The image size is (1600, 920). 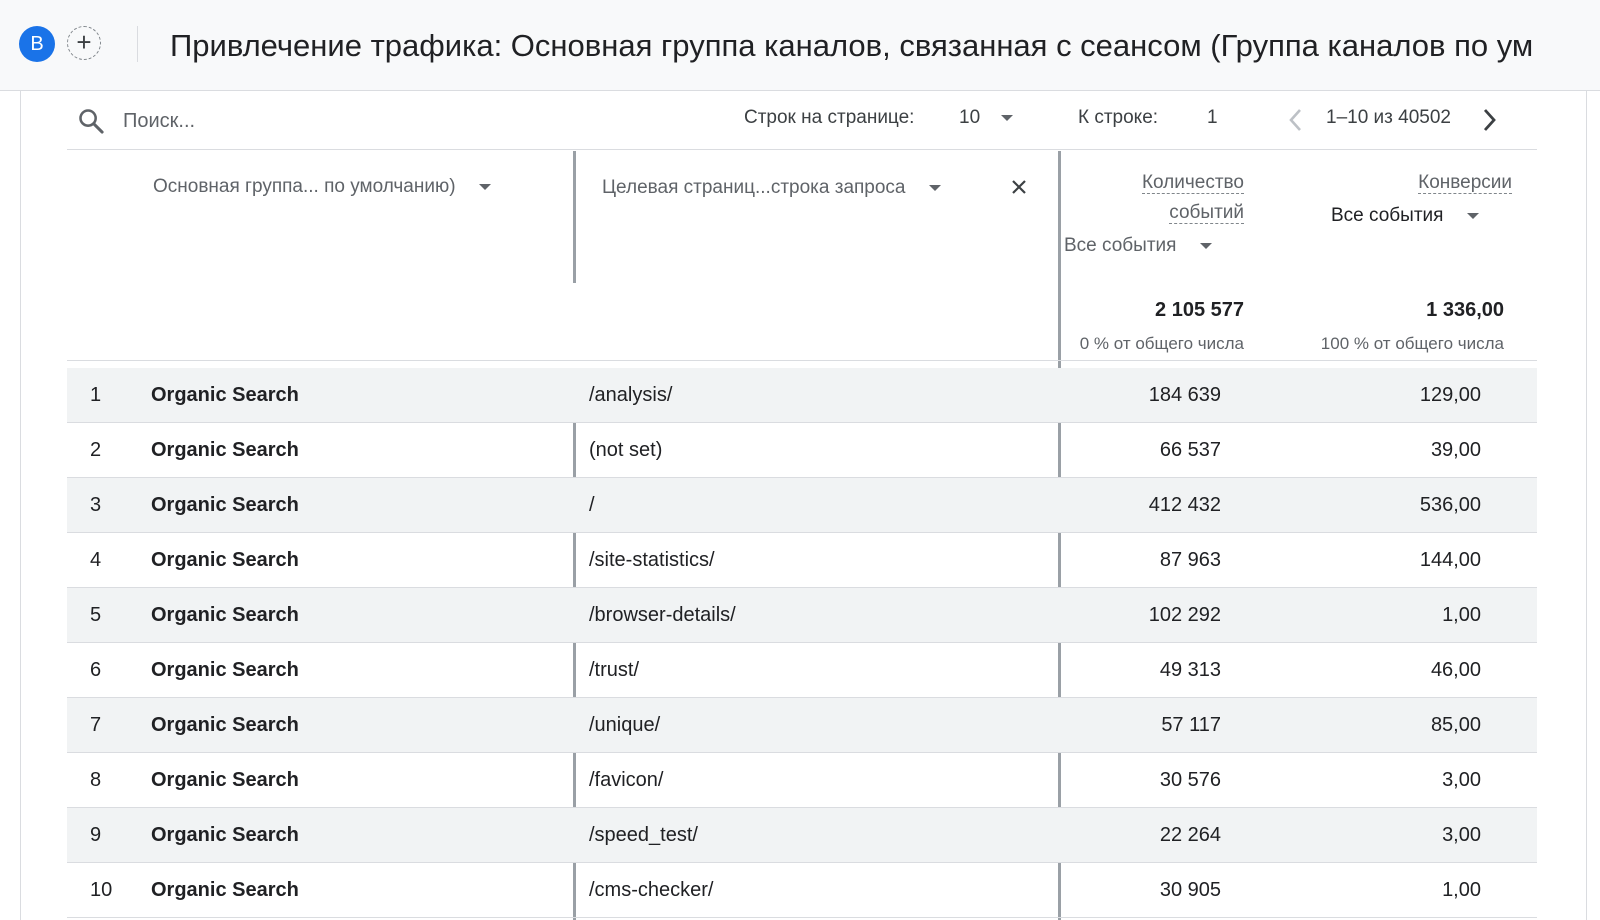 I want to click on metric-events-filter: Все события, so click(x=1138, y=246).